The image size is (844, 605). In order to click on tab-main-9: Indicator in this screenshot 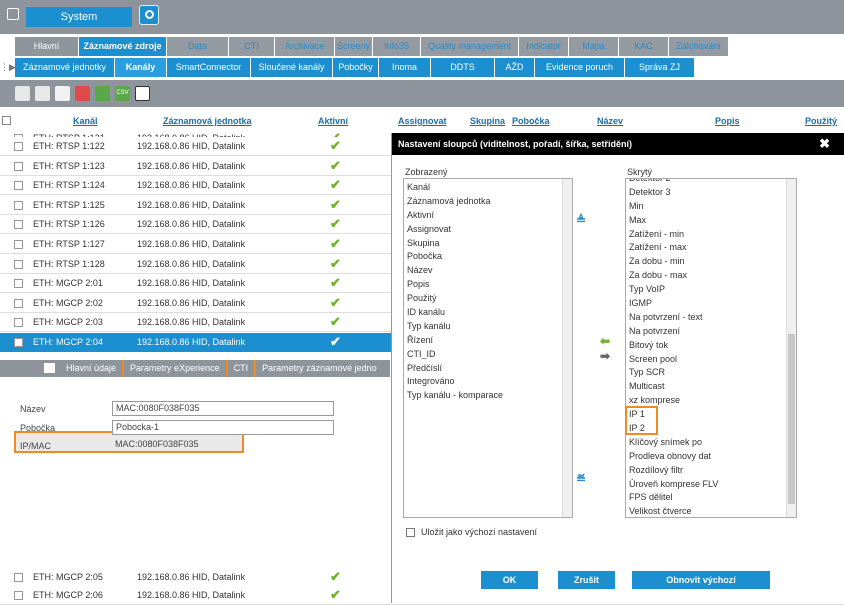, I will do `click(544, 46)`.